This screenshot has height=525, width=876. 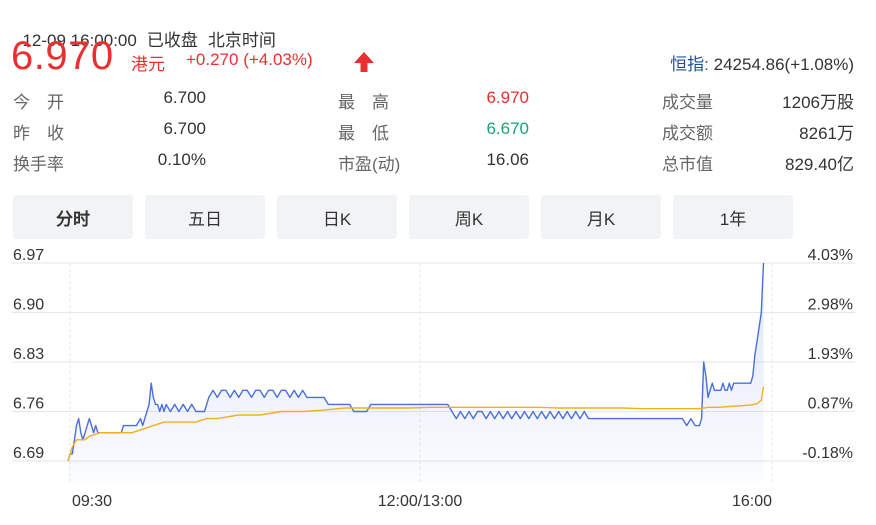 I want to click on tab-one-year: 1年, so click(x=733, y=217).